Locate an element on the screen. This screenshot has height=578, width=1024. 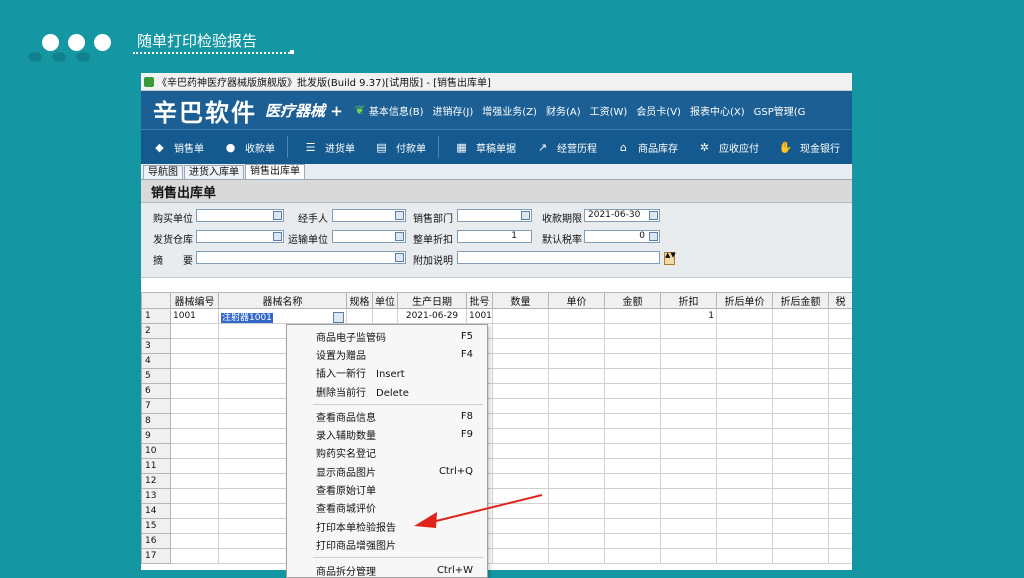
arrow-shaft is located at coordinates (487, 508).